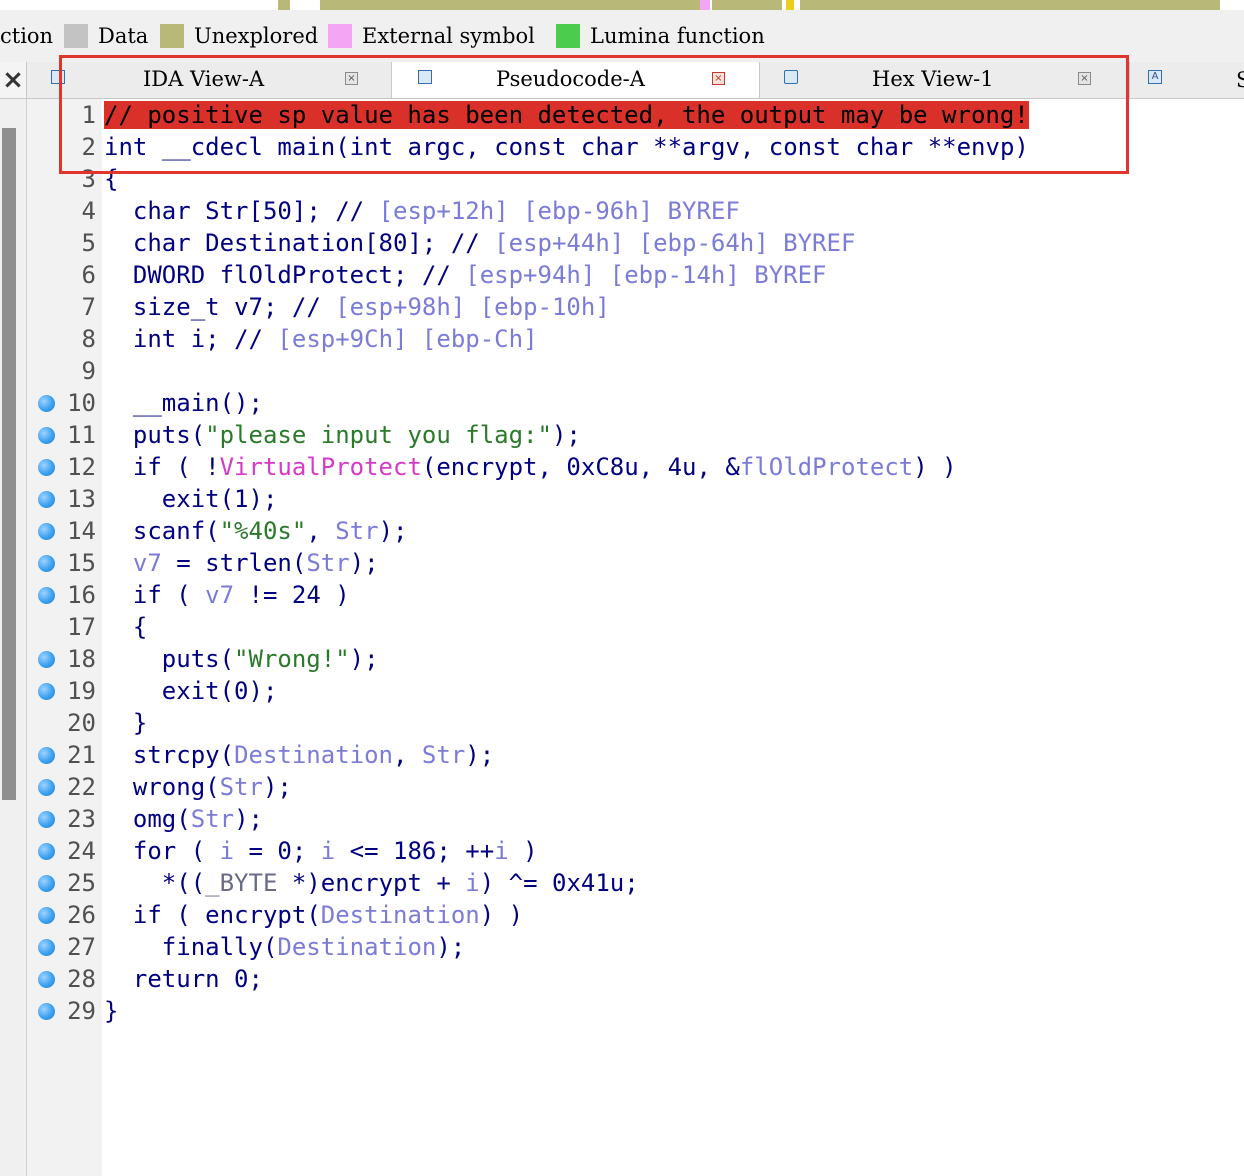 The image size is (1244, 1176). What do you see at coordinates (655, 627) in the screenshot?
I see `code-line: 17 {` at bounding box center [655, 627].